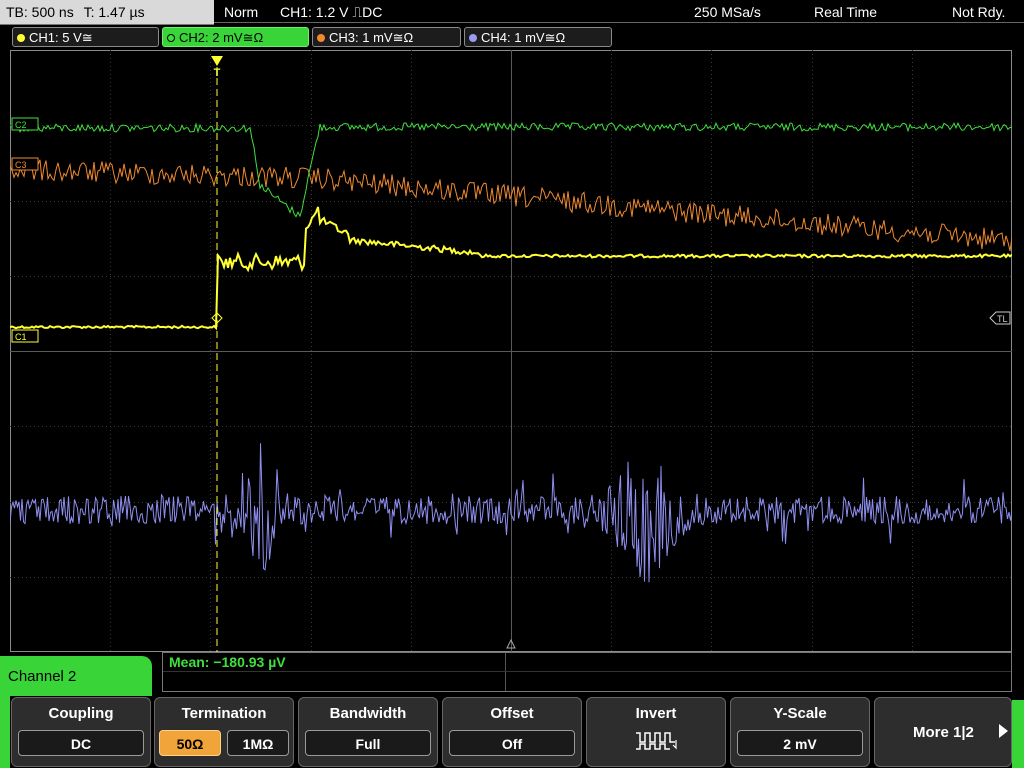  What do you see at coordinates (846, 12) in the screenshot?
I see `acquisition-mode: Real Time` at bounding box center [846, 12].